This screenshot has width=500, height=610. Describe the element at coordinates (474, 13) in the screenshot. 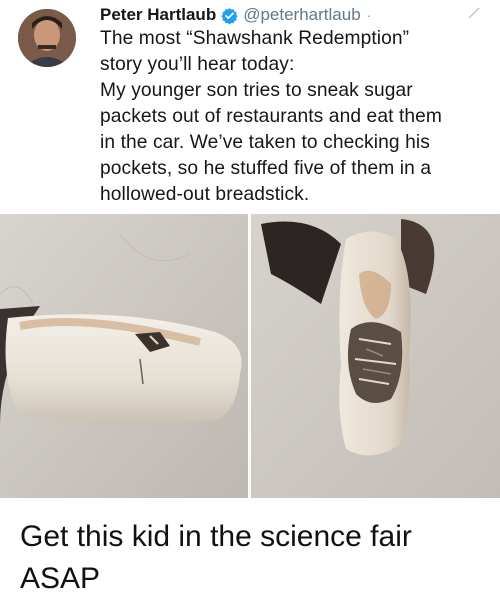

I see `chevron-down-icon` at that location.